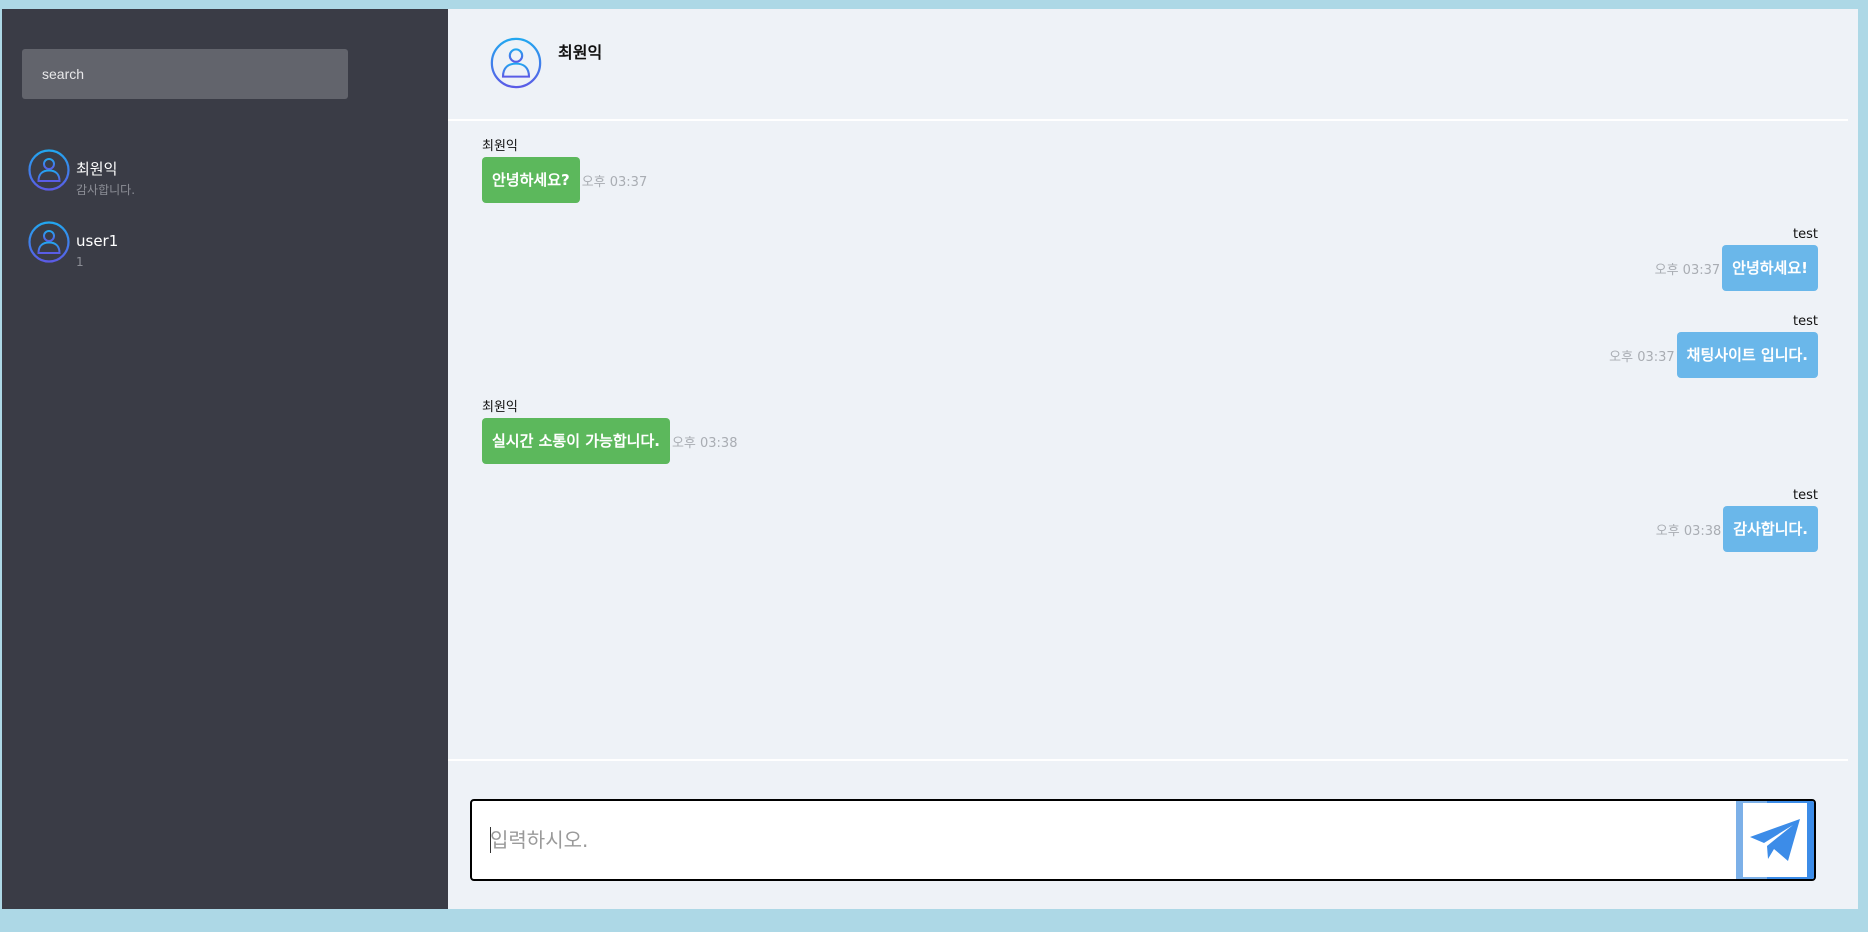 This screenshot has width=1868, height=932. I want to click on message-bubble: 감사합니다., so click(1770, 529).